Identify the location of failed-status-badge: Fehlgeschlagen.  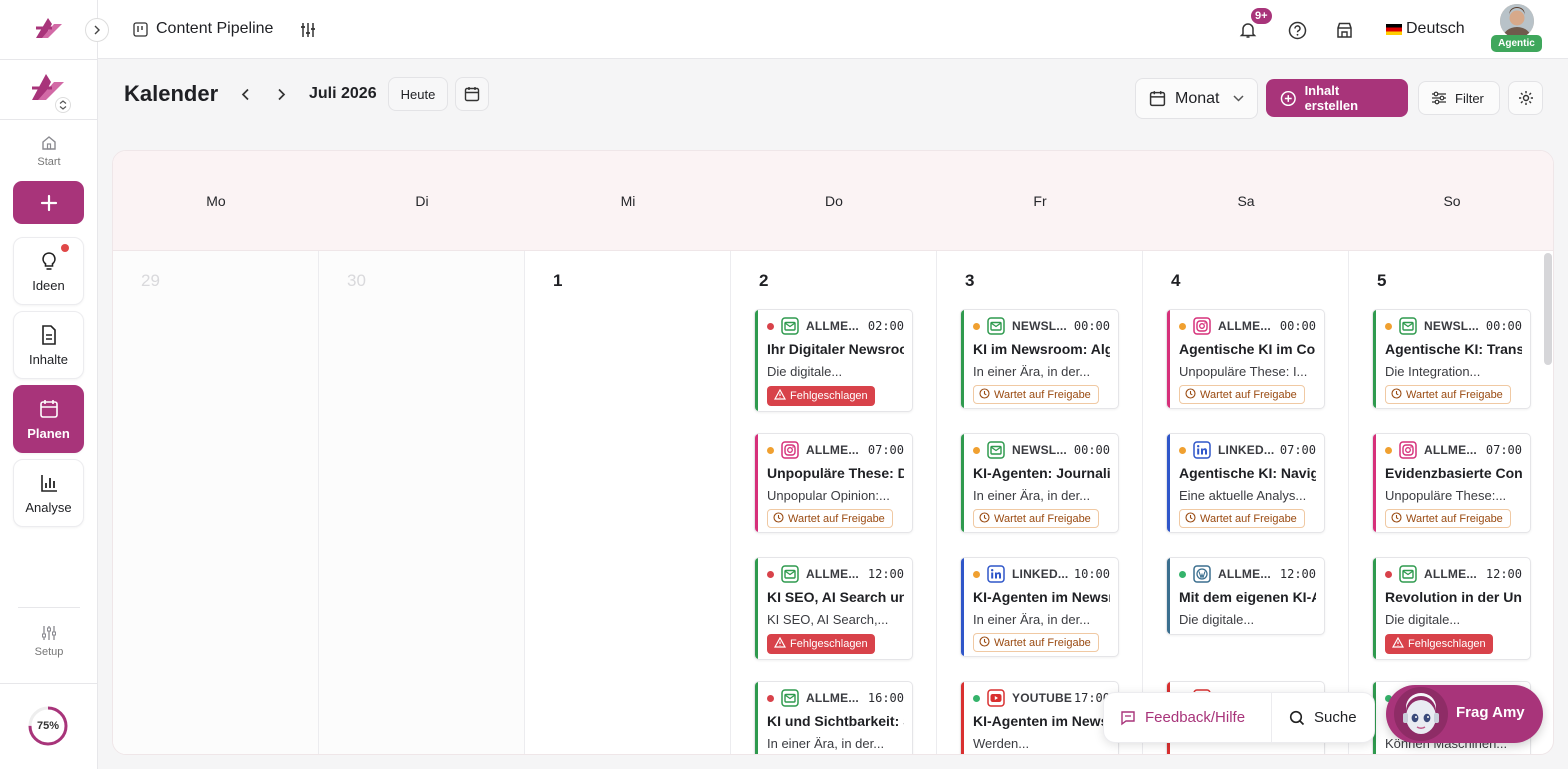
(821, 396).